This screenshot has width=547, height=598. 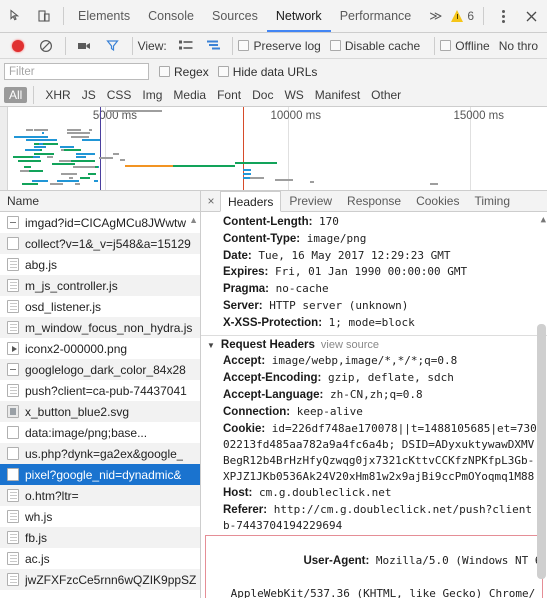 I want to click on request-row: imgad?id=CICAgMCu8JWwtw, so click(x=100, y=222).